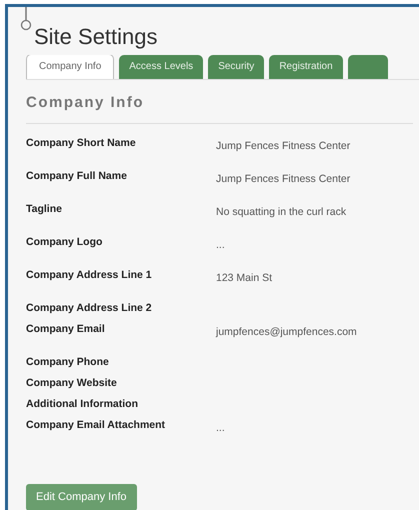 The height and width of the screenshot is (510, 419). I want to click on tab: Company Info, so click(70, 67).